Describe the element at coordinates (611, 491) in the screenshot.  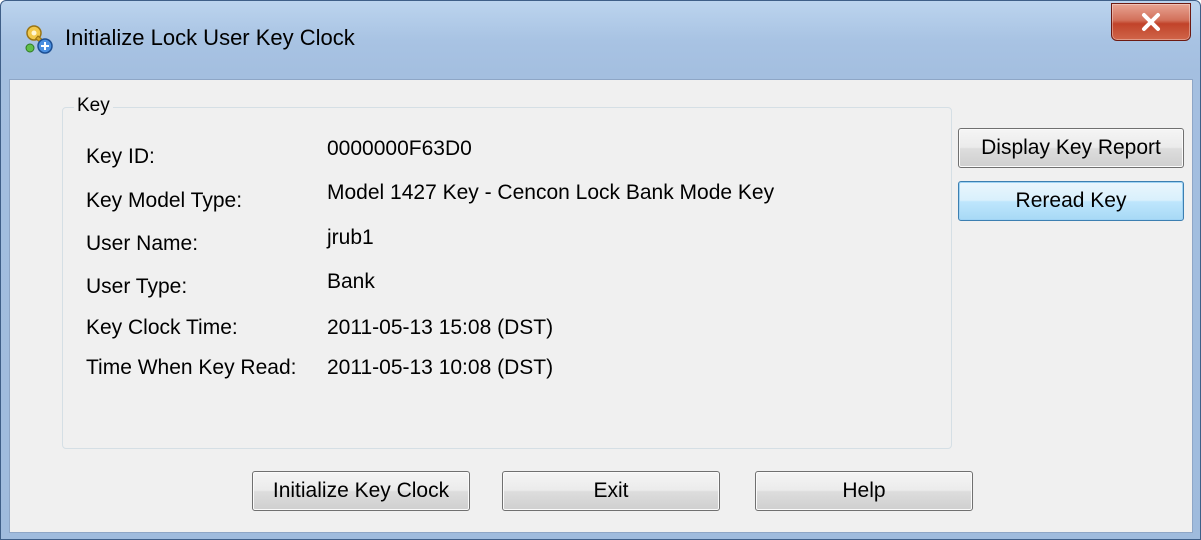
I see `exit-button: Exit` at that location.